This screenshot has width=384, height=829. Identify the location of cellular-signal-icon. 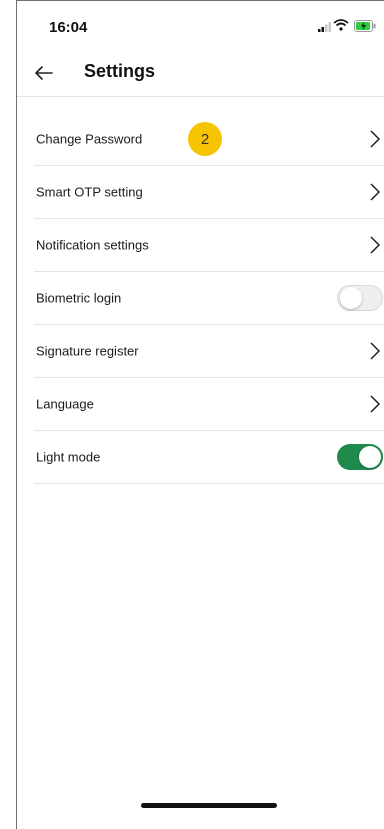
(324, 27).